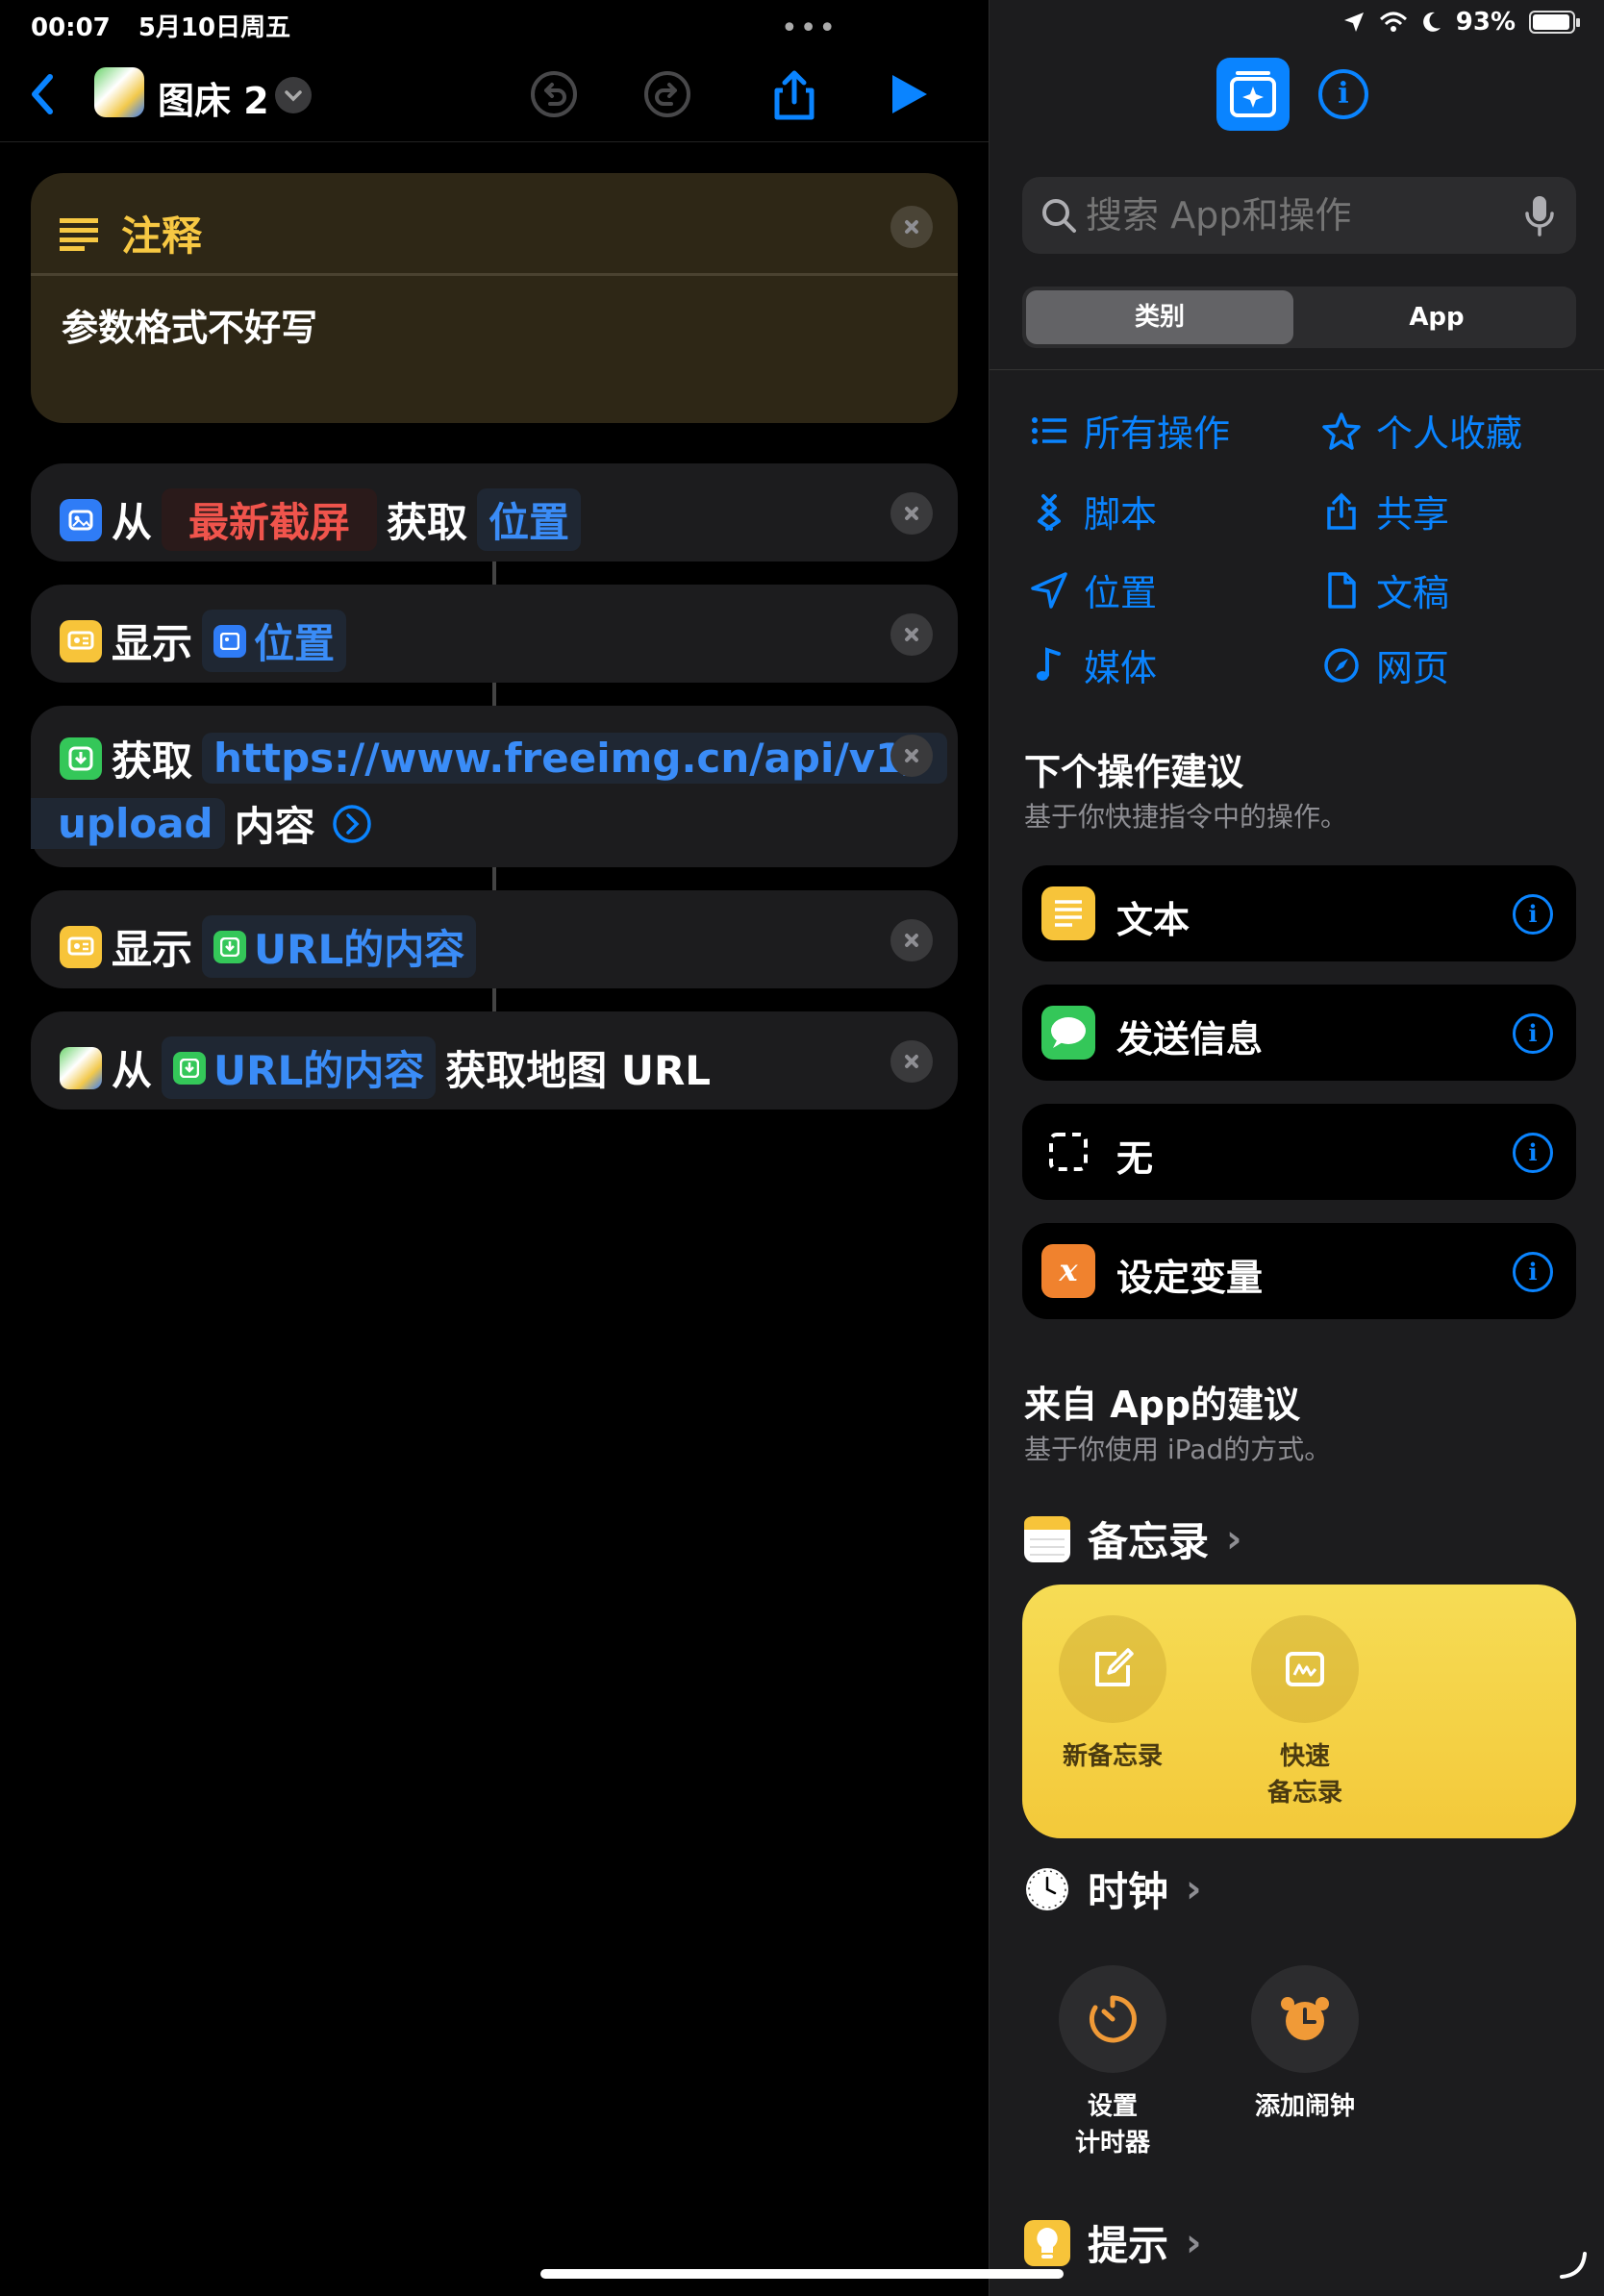 The height and width of the screenshot is (2296, 1604). What do you see at coordinates (42, 94) in the screenshot?
I see `back-chevron-icon` at bounding box center [42, 94].